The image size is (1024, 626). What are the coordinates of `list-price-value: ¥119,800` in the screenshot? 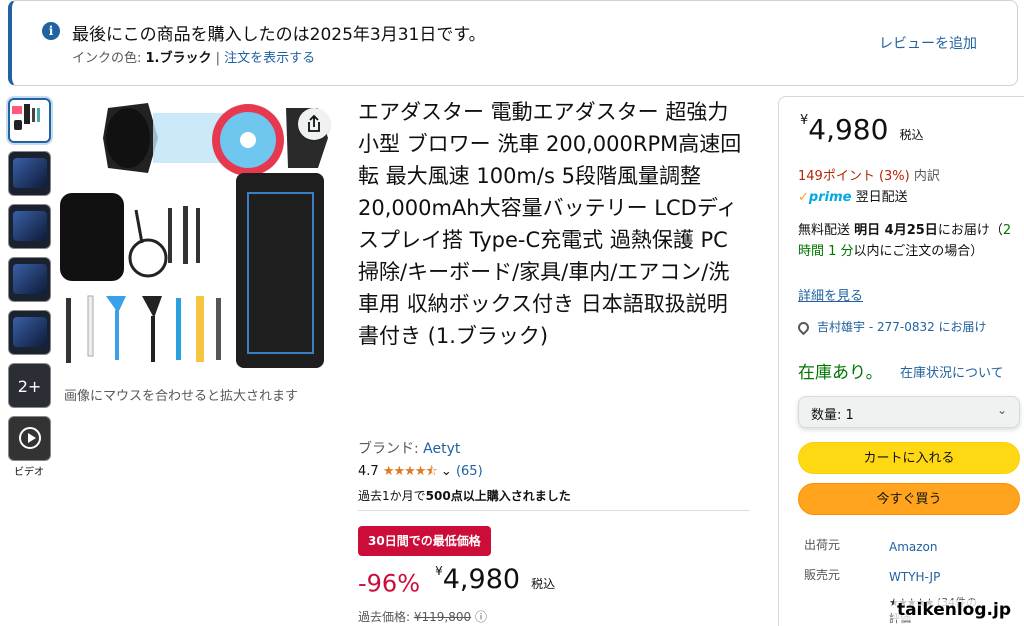 It's located at (442, 617).